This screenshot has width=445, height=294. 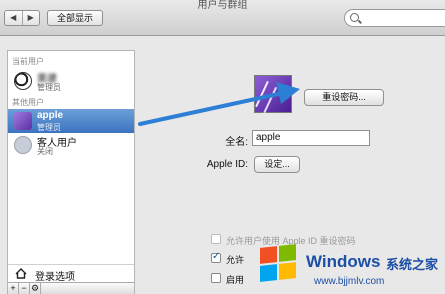 I want to click on back-forward-control: ◀ ▶, so click(x=22, y=18).